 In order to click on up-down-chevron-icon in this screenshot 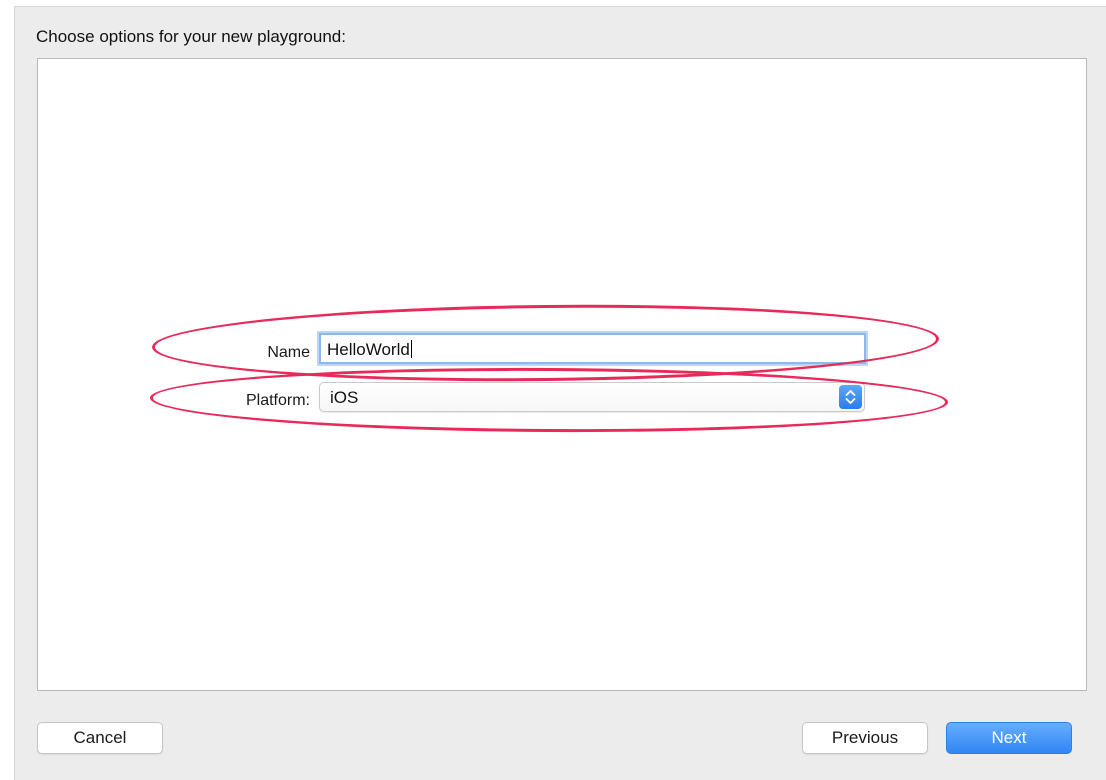, I will do `click(850, 397)`.